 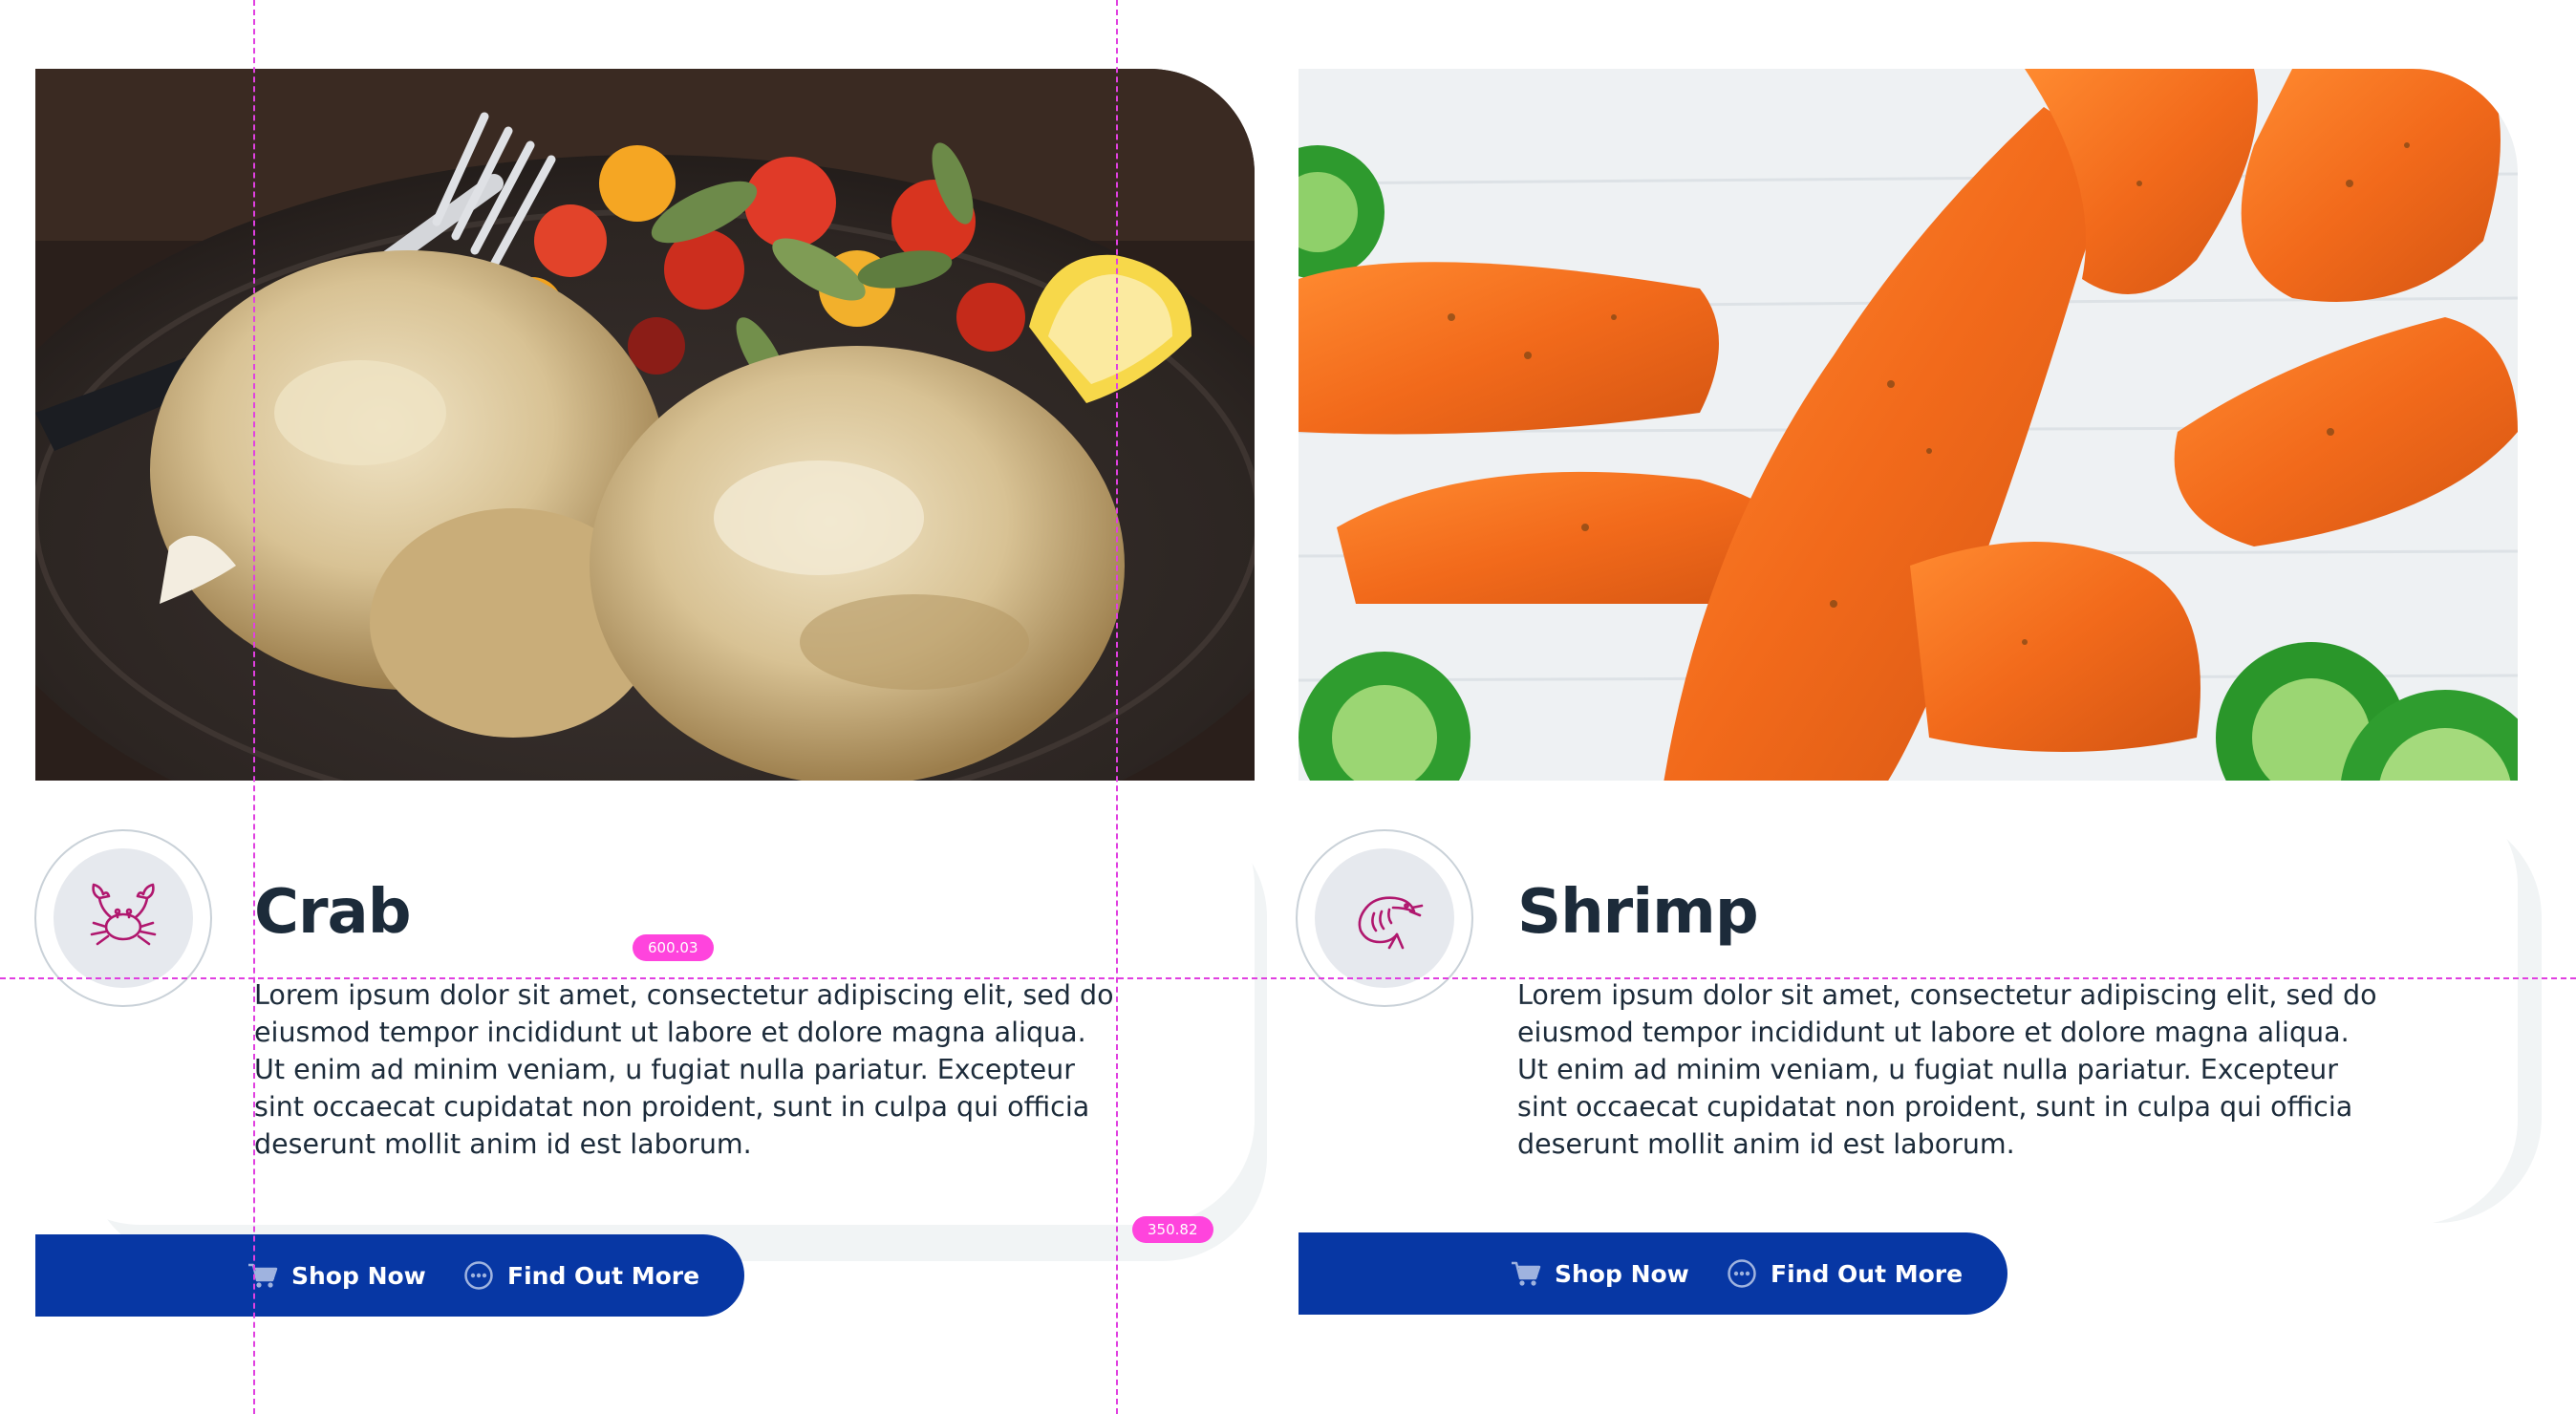 I want to click on crab-icon-badge, so click(x=123, y=918).